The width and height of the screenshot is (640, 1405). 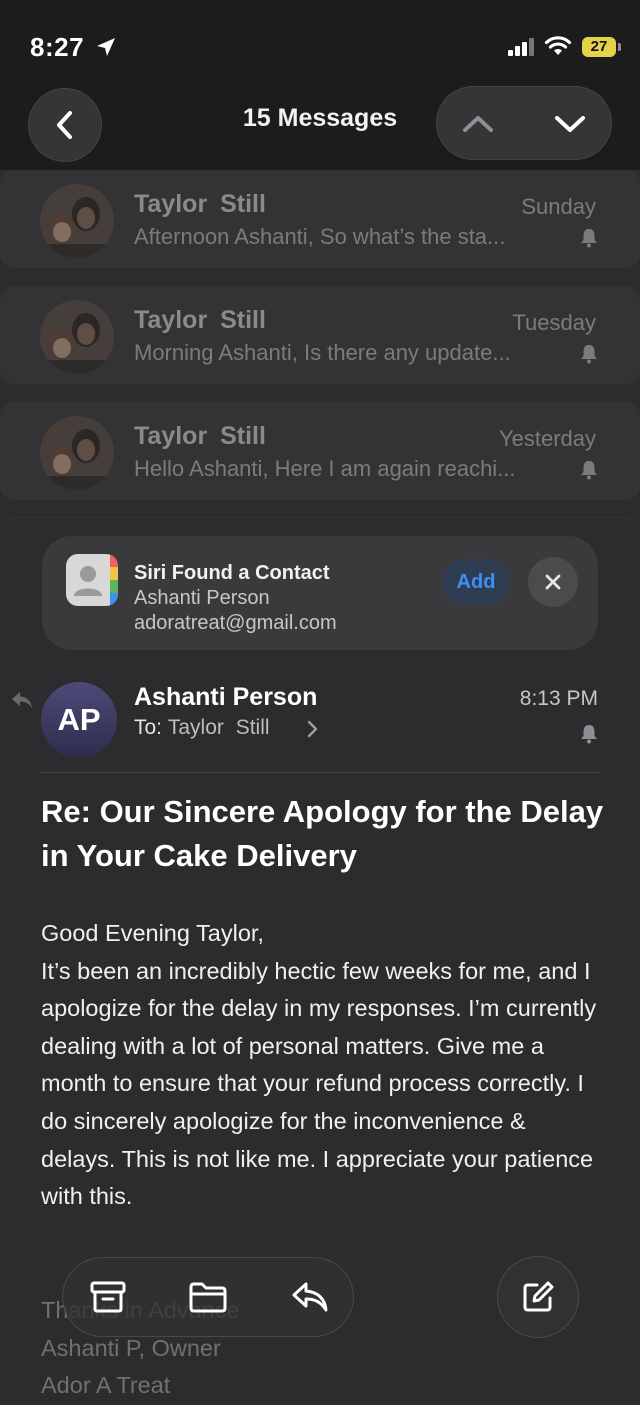 I want to click on to-label: To:, so click(x=148, y=727).